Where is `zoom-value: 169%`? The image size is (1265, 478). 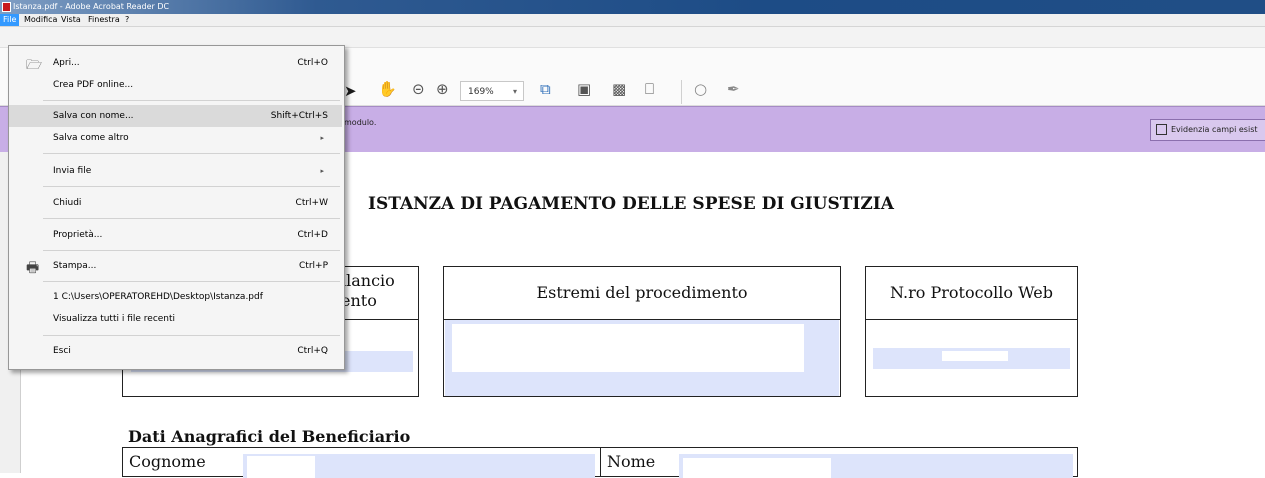 zoom-value: 169% is located at coordinates (481, 92).